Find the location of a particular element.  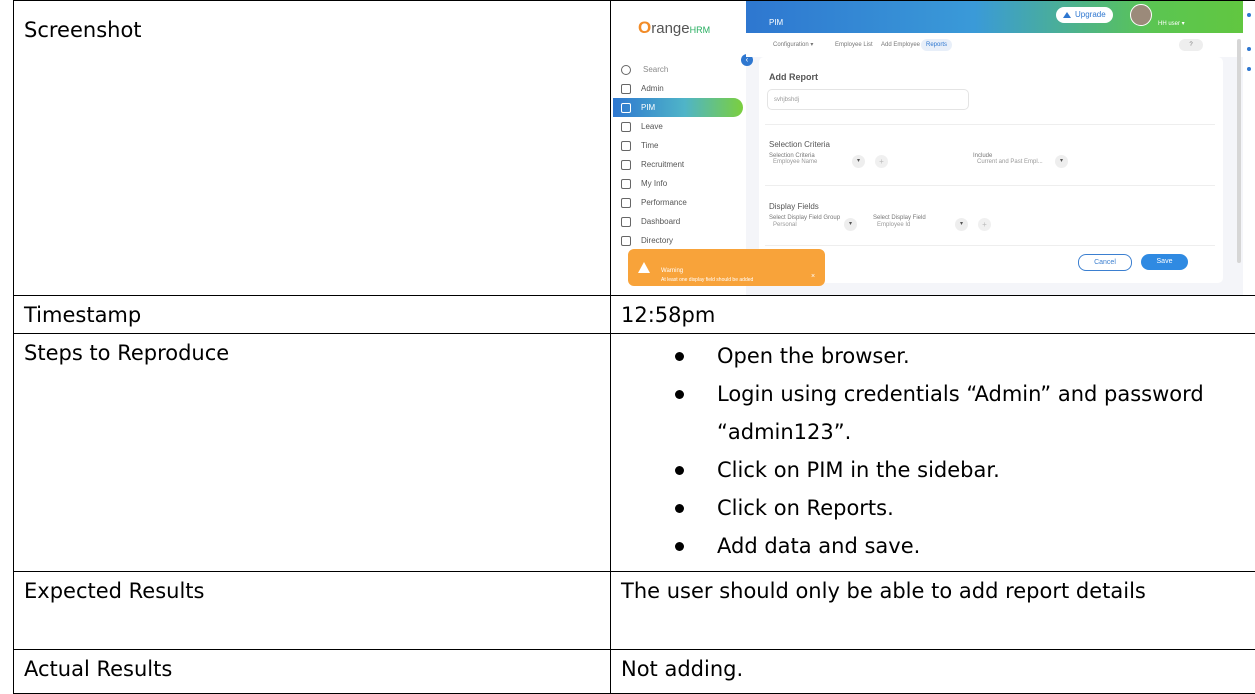

include-dropdown-icon: ▾ is located at coordinates (1061, 161).